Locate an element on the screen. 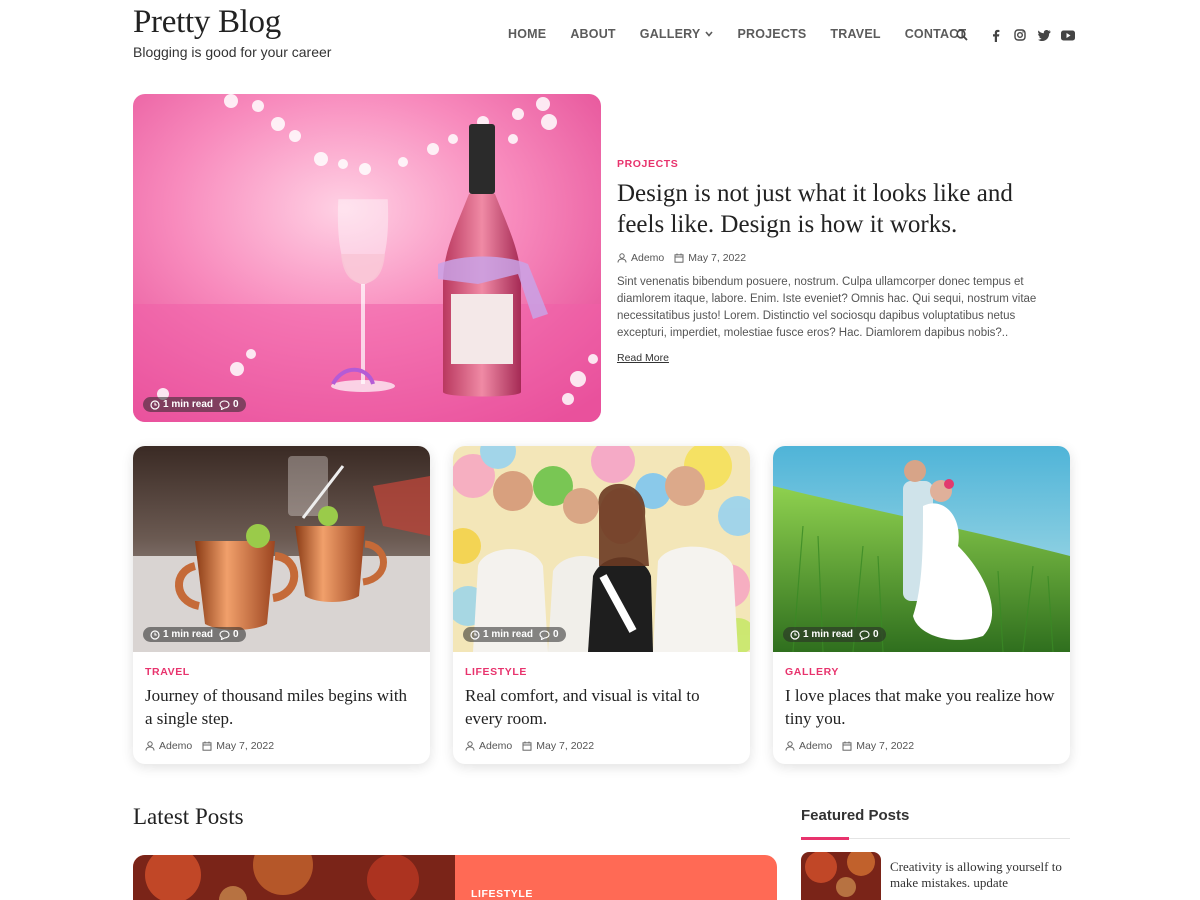  restaurant-photo is located at coordinates (294, 877).